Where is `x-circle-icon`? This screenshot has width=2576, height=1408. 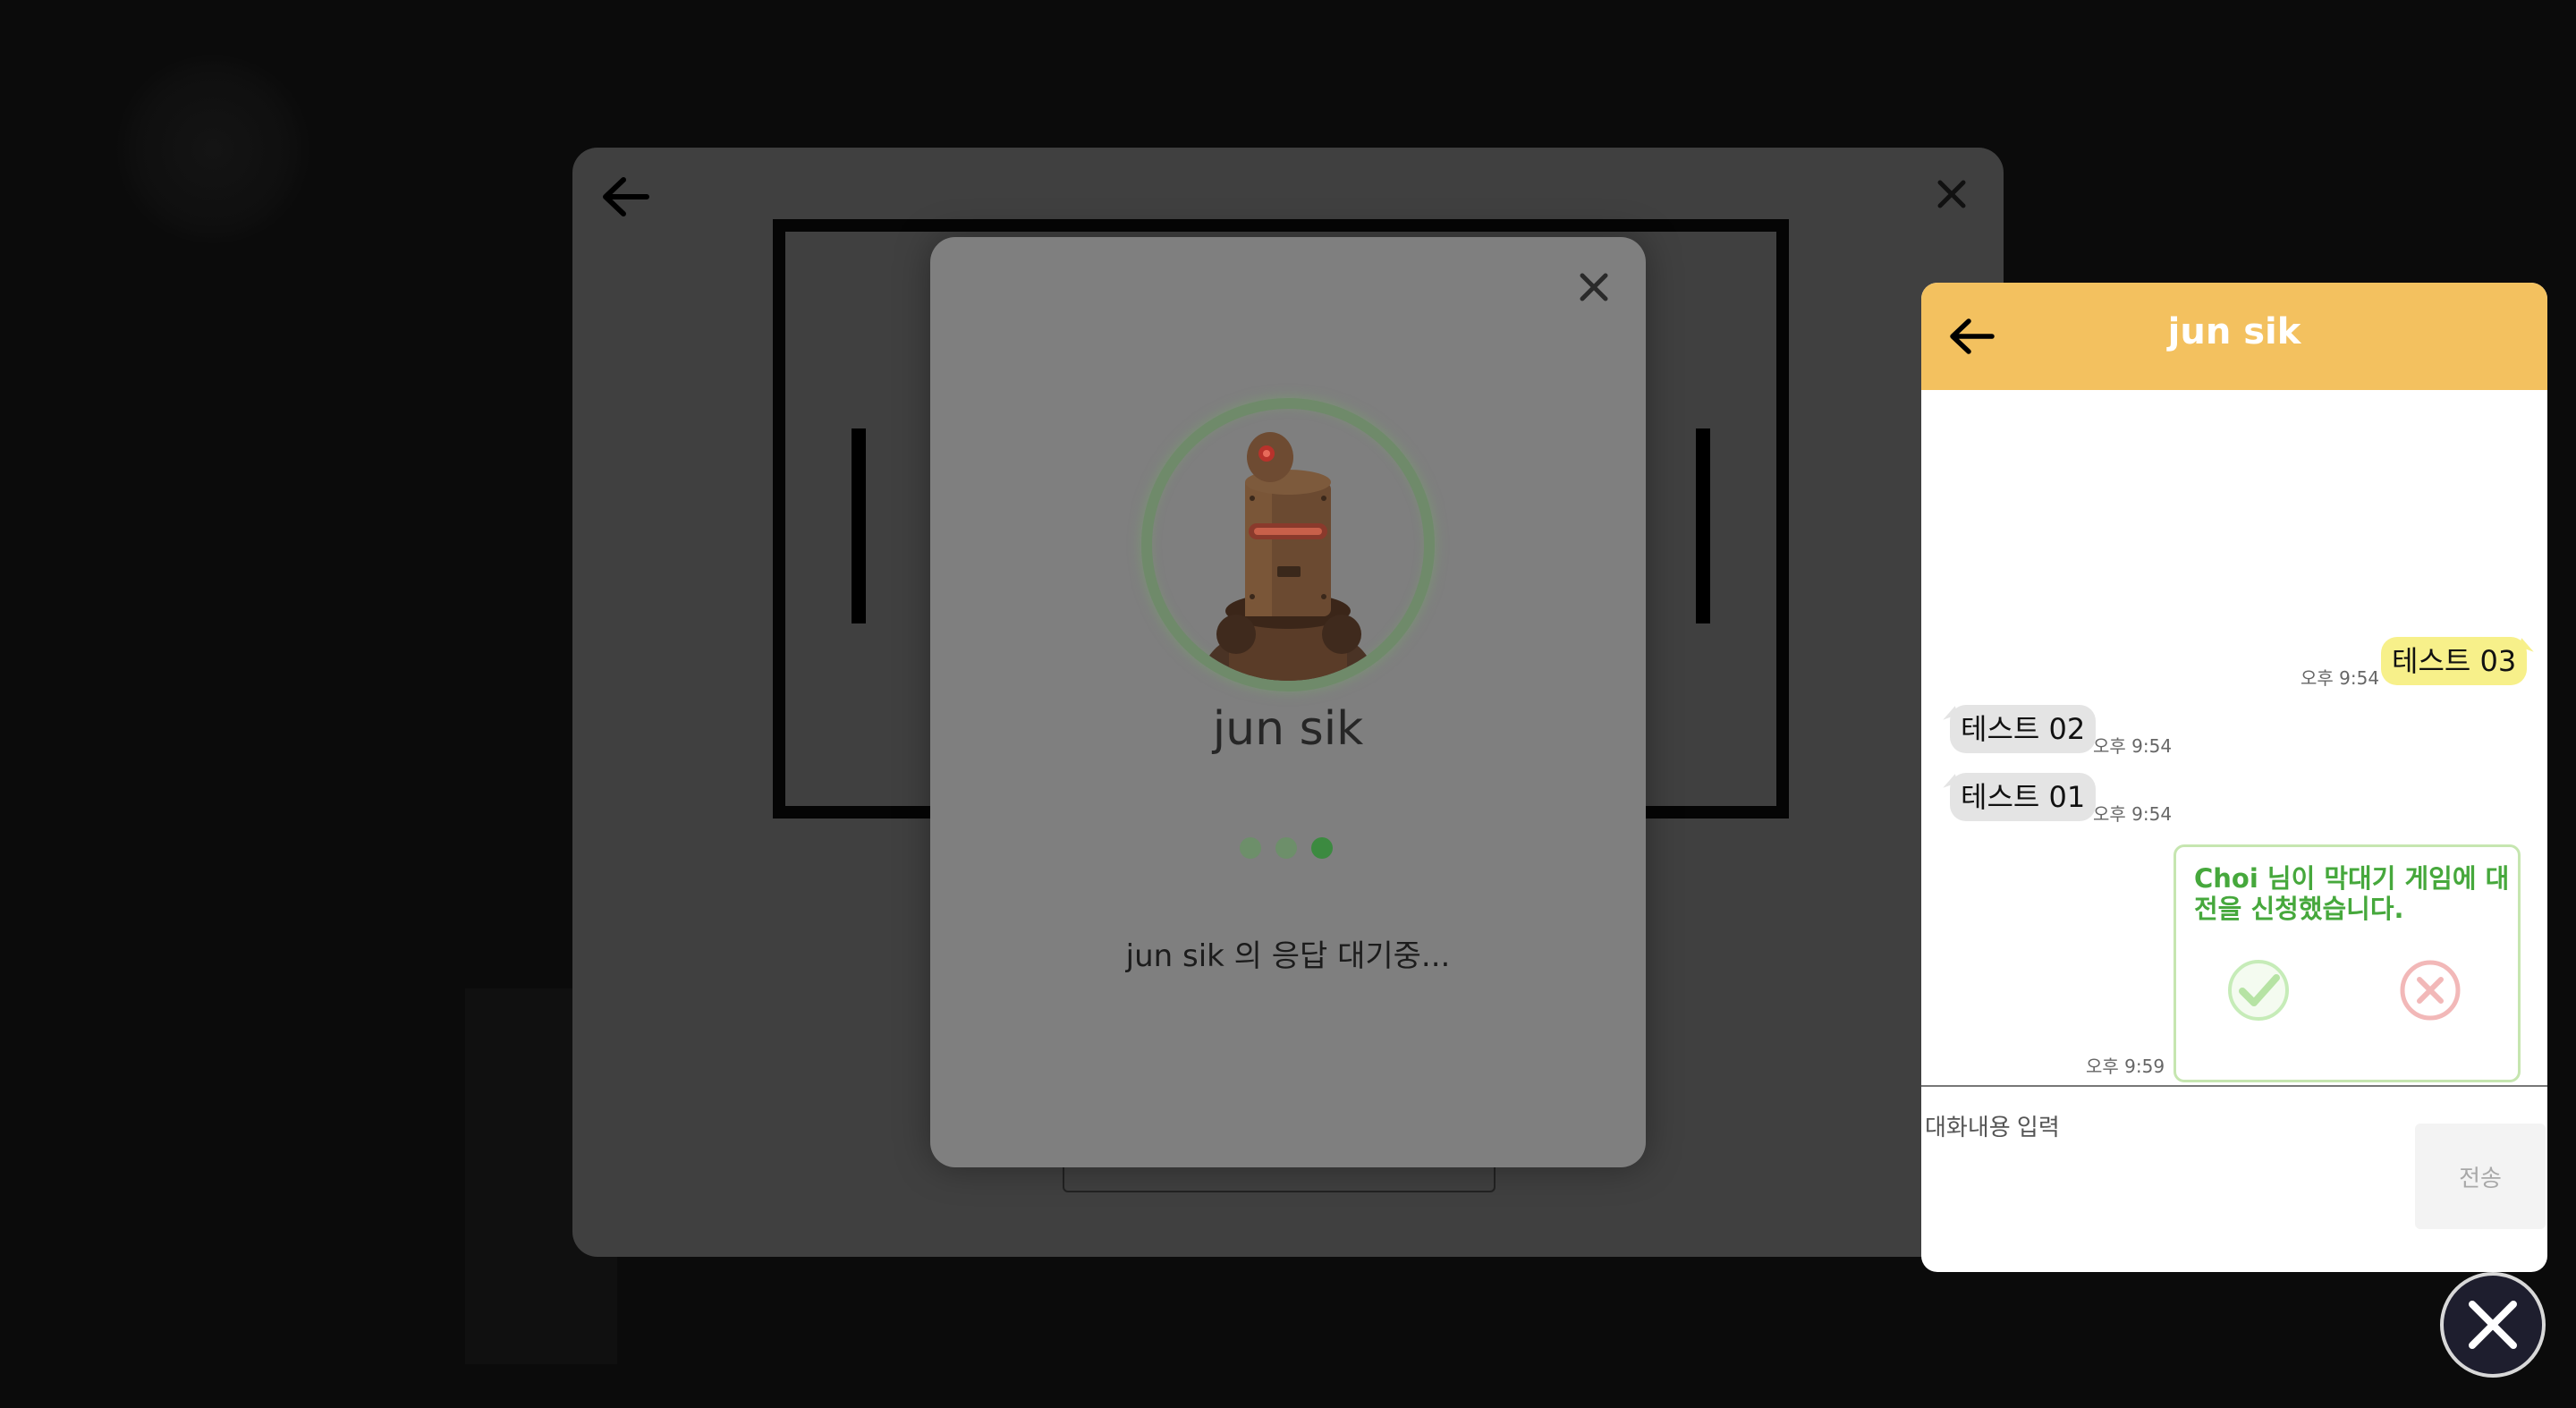
x-circle-icon is located at coordinates (2430, 991).